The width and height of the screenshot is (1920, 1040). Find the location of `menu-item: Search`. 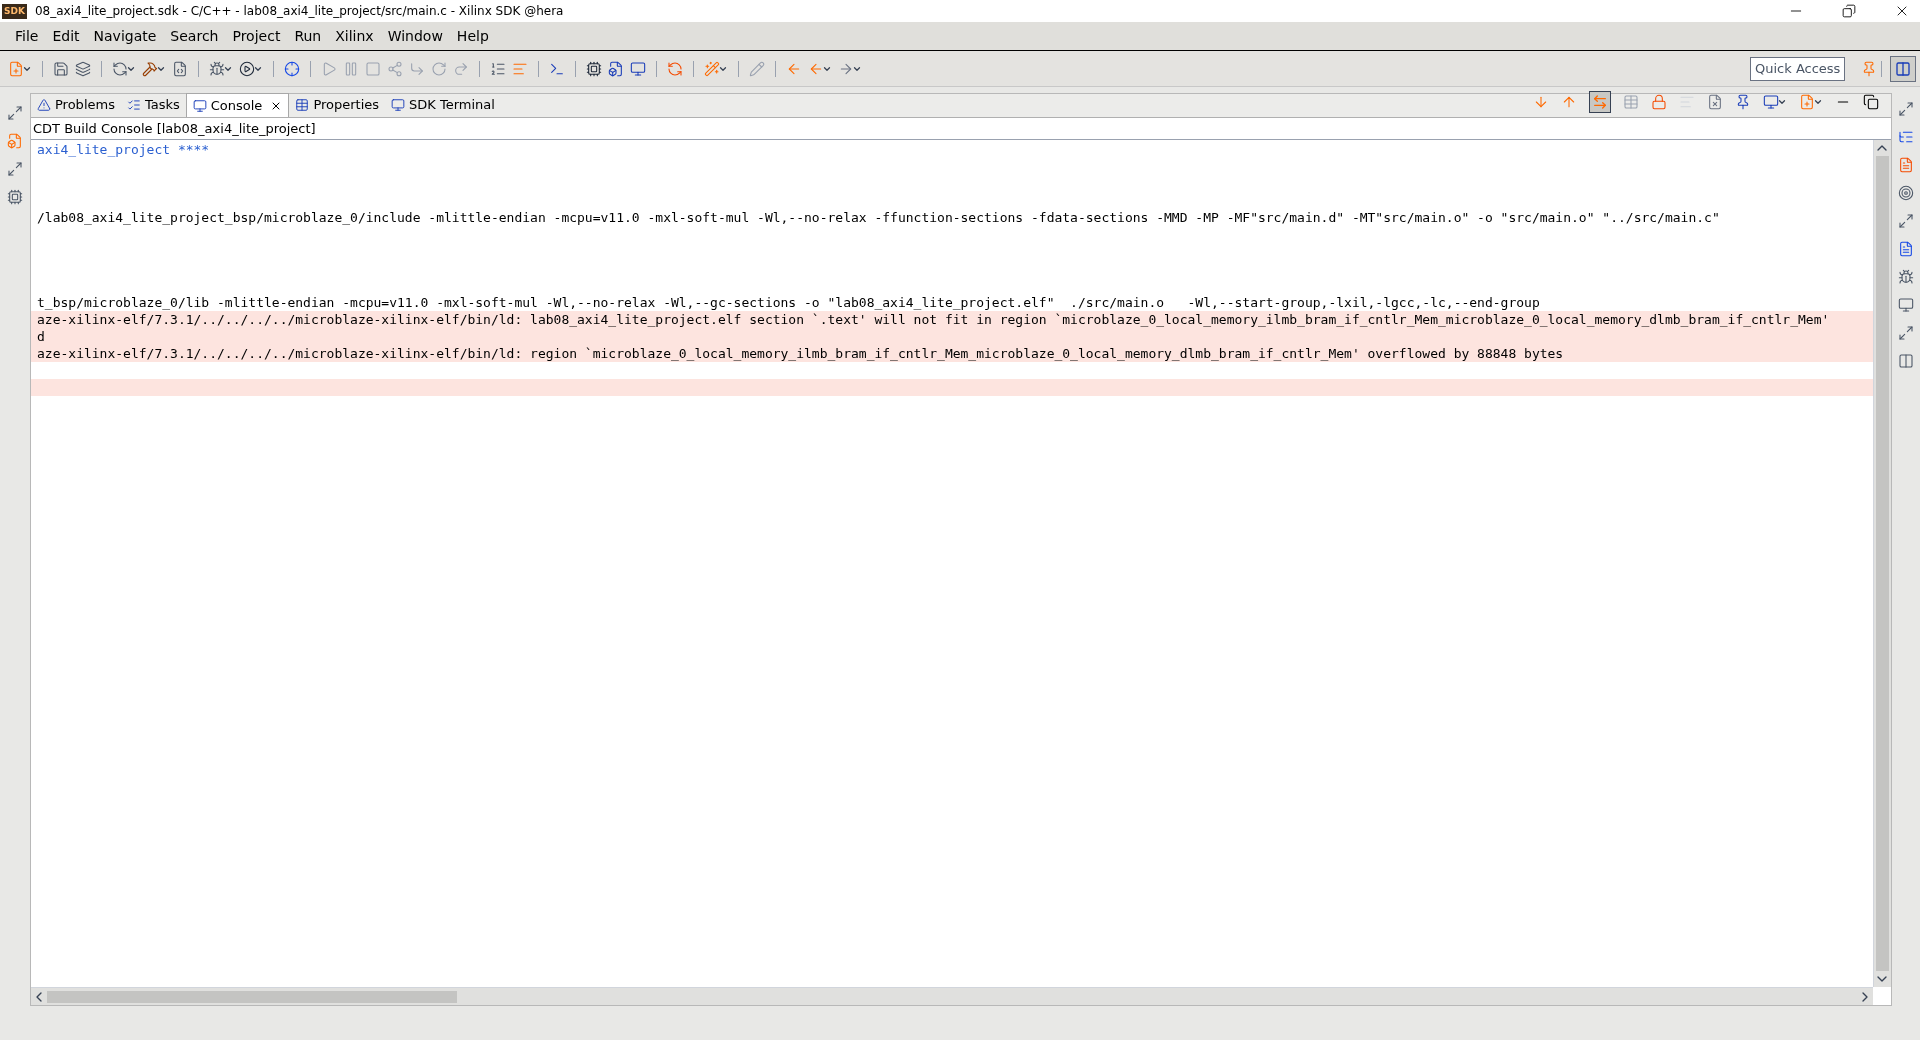

menu-item: Search is located at coordinates (194, 36).